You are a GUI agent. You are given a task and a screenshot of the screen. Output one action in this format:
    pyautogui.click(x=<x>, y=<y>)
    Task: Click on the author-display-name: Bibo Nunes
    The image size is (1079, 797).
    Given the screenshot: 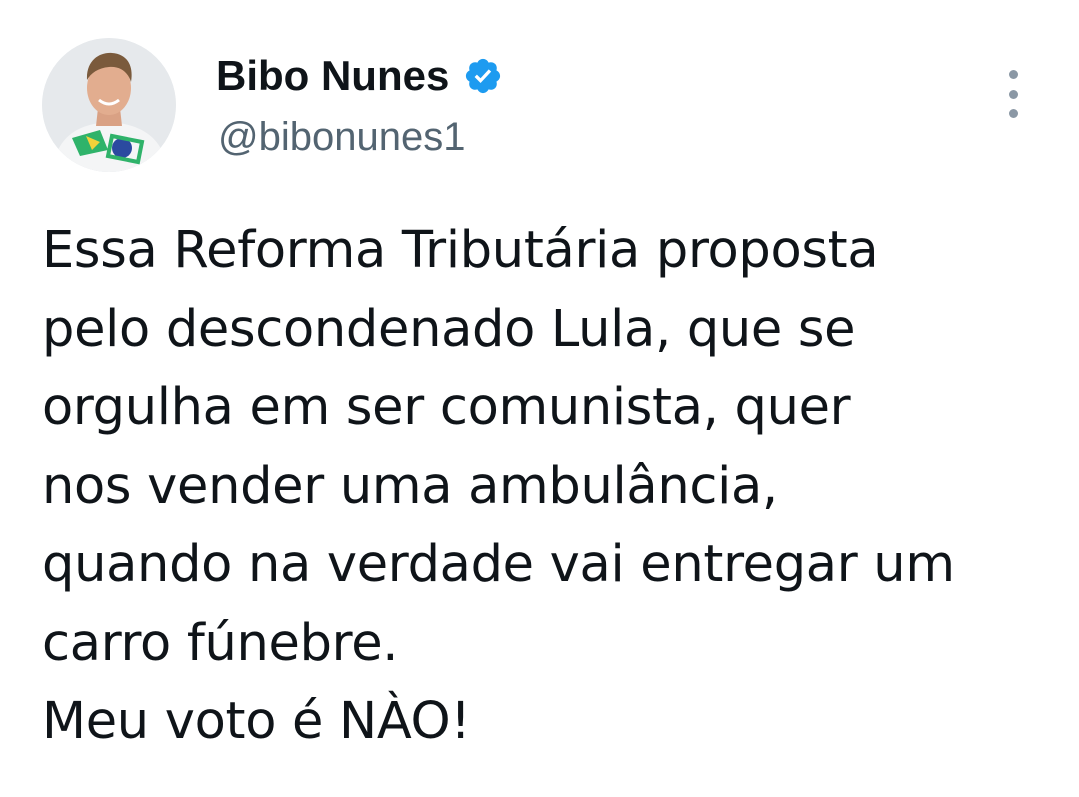 What is the action you would take?
    pyautogui.click(x=332, y=76)
    